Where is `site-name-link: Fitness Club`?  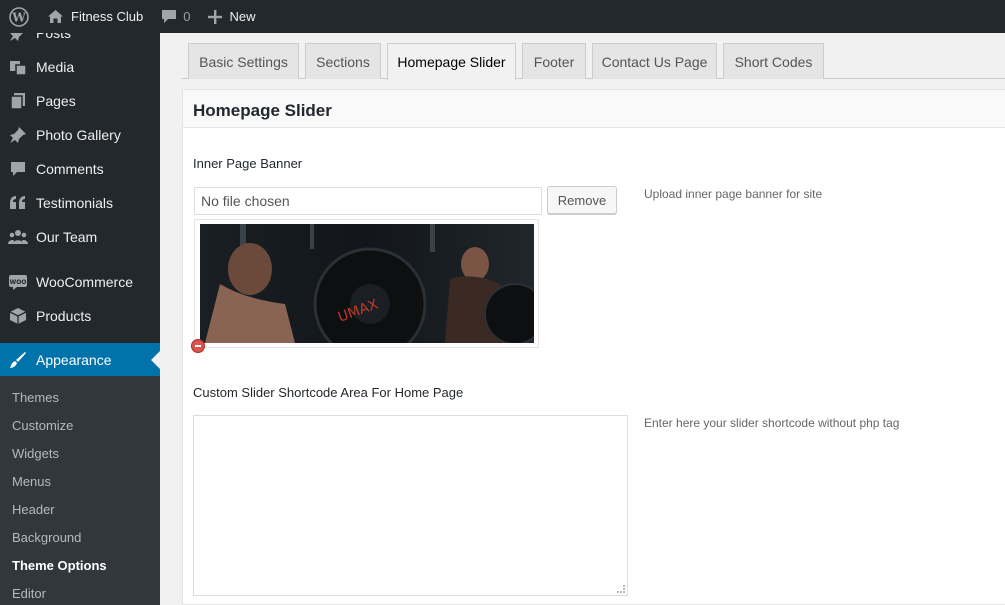 site-name-link: Fitness Club is located at coordinates (95, 16).